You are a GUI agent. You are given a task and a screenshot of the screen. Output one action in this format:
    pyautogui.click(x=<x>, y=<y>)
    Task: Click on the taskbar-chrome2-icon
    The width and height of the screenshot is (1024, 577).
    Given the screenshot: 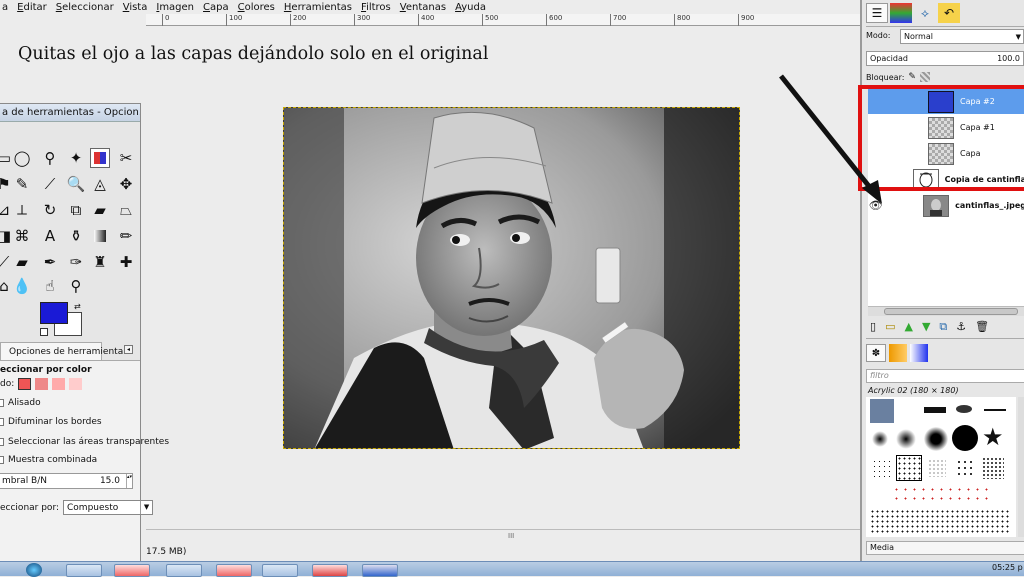 What is the action you would take?
    pyautogui.click(x=234, y=570)
    